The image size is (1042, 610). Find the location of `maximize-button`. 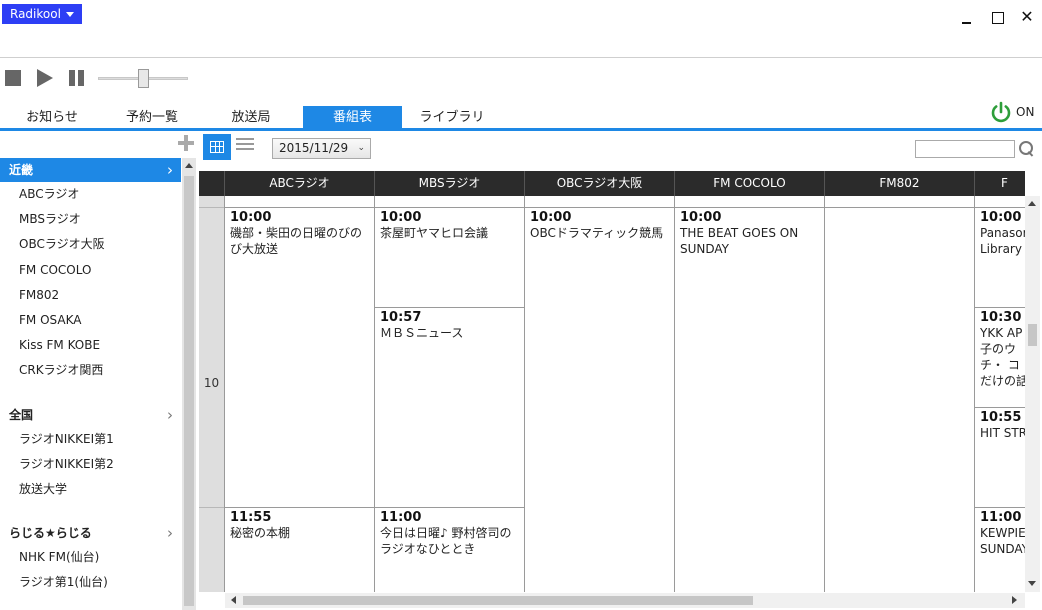

maximize-button is located at coordinates (997, 17).